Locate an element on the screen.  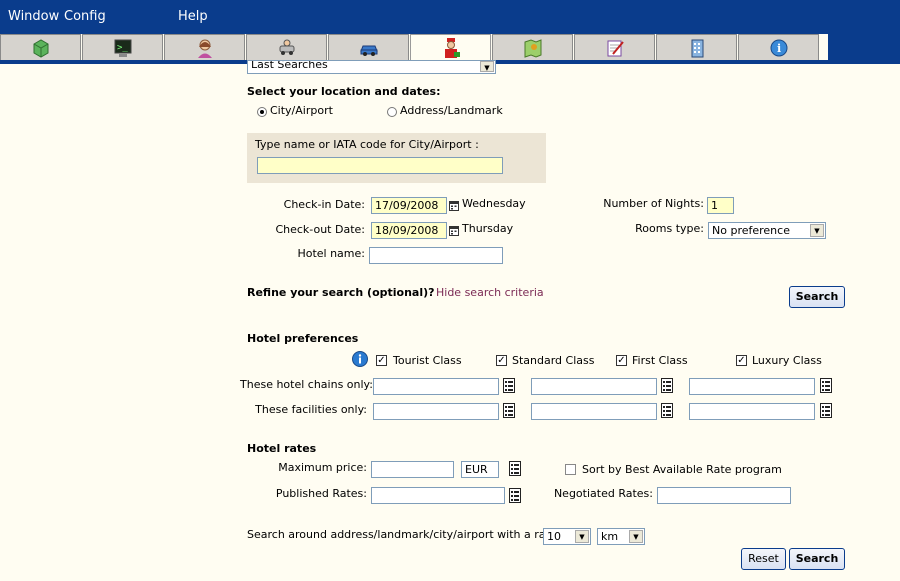
car-icon is located at coordinates (368, 50).